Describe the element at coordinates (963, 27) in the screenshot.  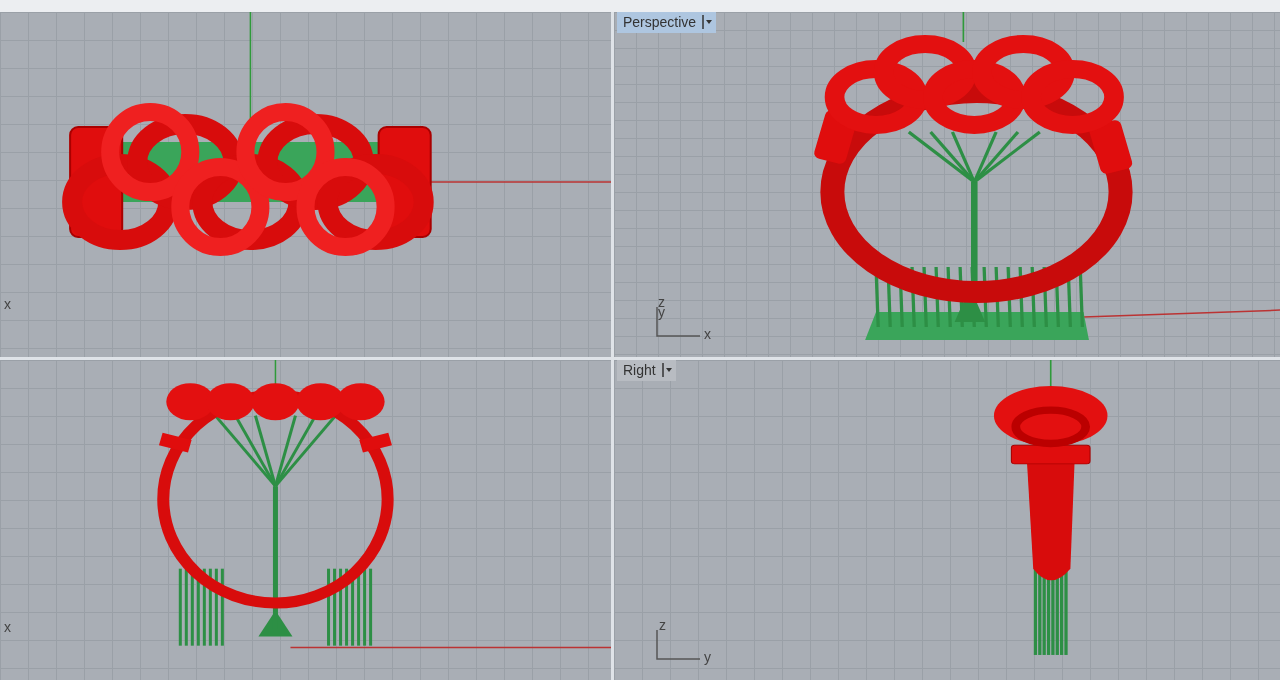
I see `world-axis-line` at that location.